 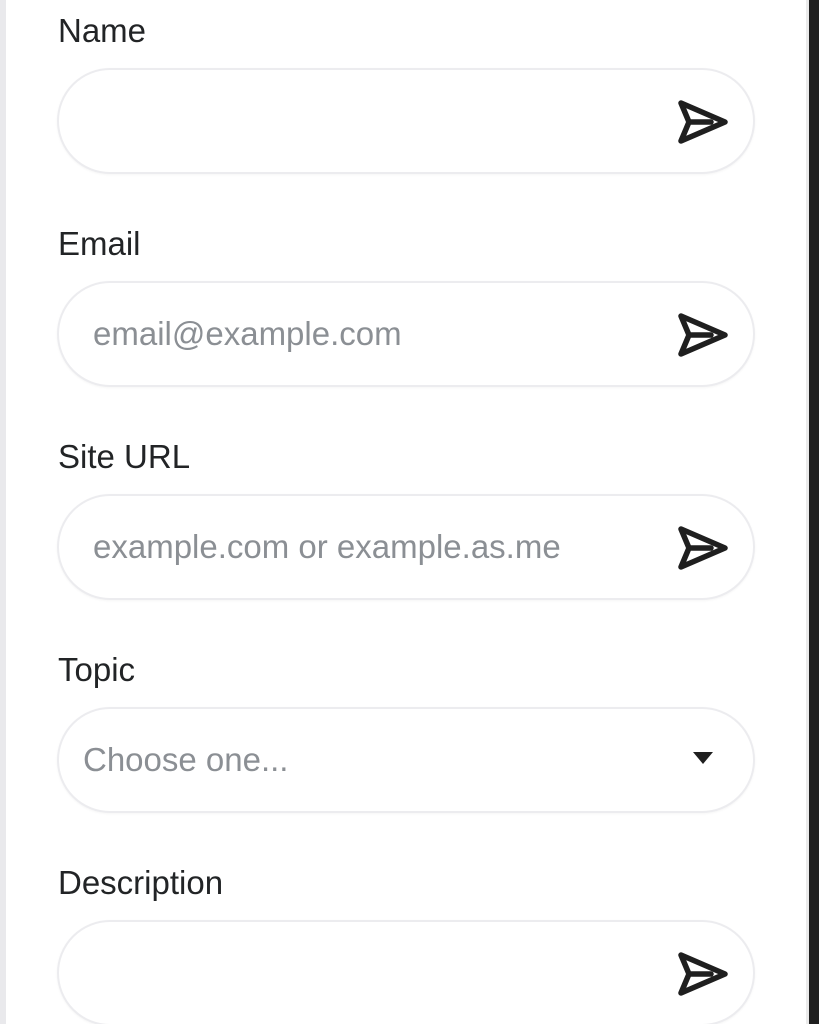 What do you see at coordinates (373, 121) in the screenshot?
I see `name-input` at bounding box center [373, 121].